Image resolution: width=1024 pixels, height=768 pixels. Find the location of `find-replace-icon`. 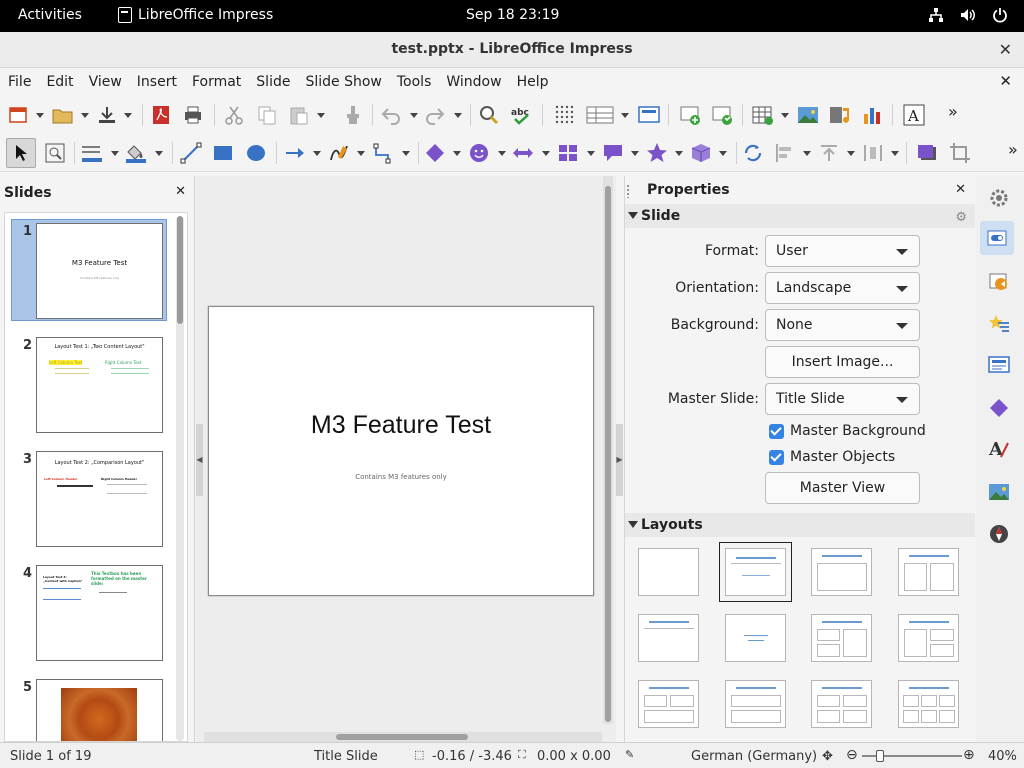

find-replace-icon is located at coordinates (489, 115).